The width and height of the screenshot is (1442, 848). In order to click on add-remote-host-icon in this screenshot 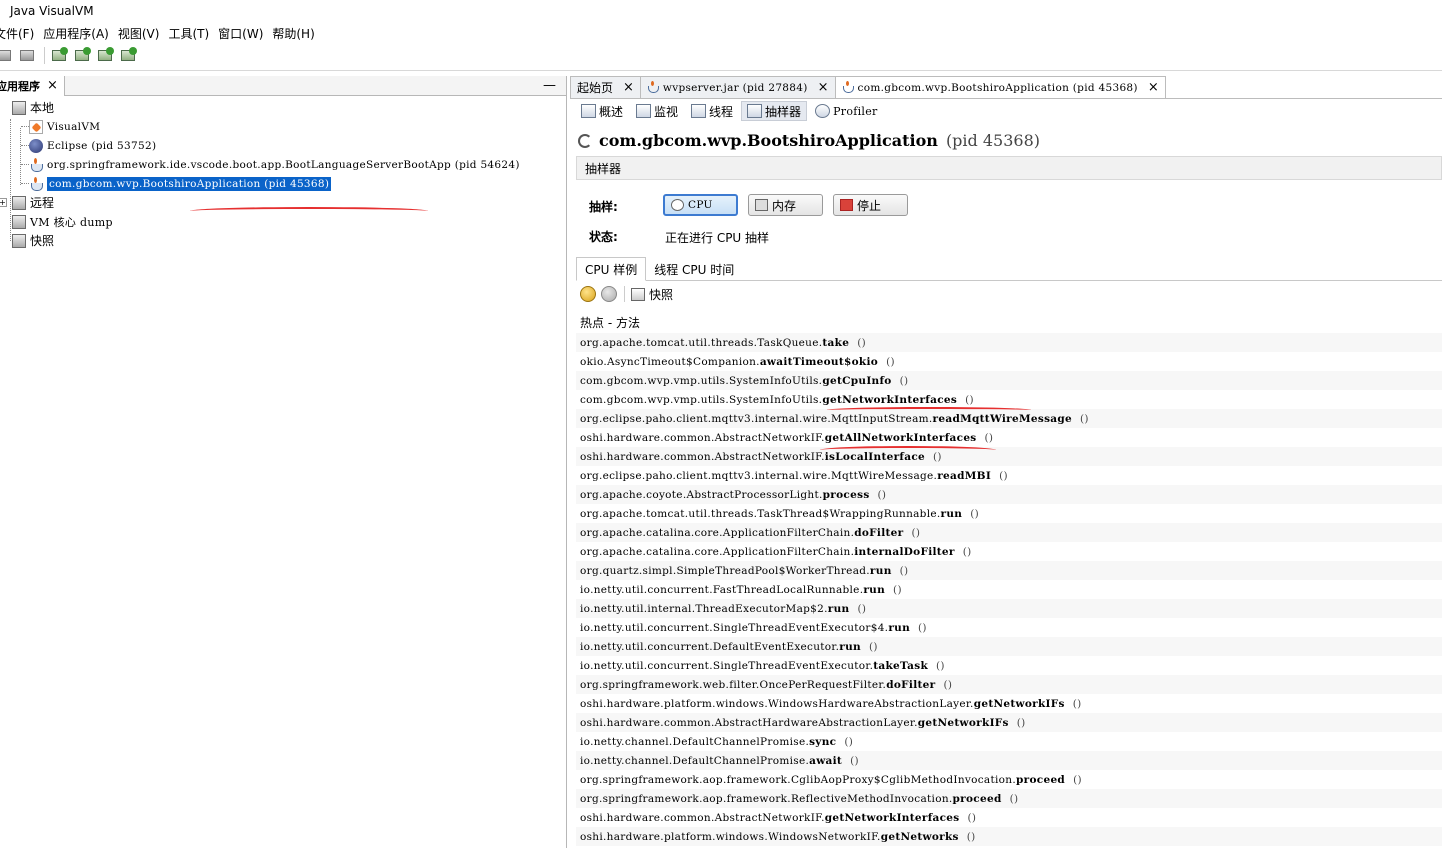, I will do `click(59, 55)`.